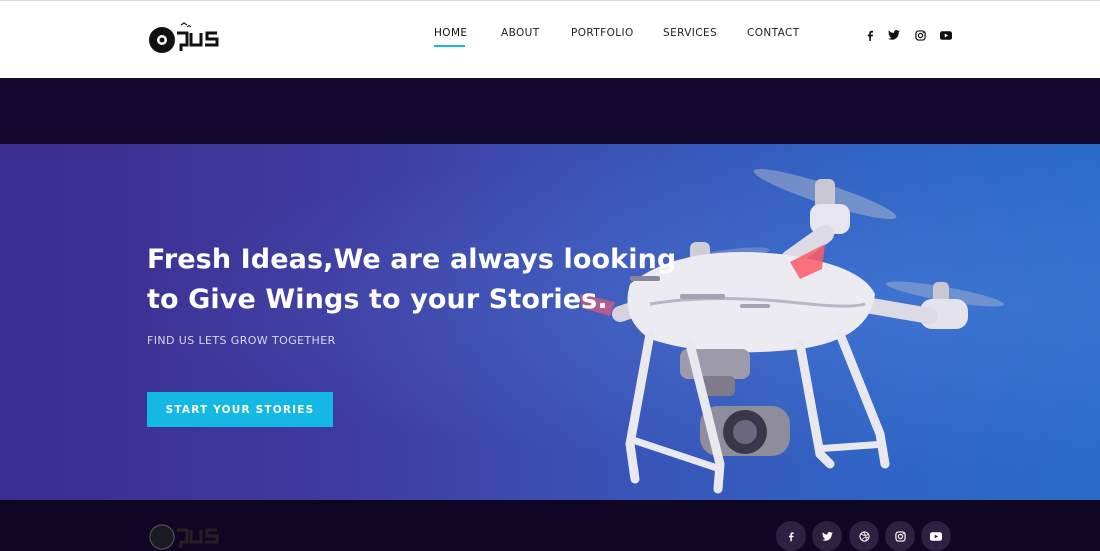 The width and height of the screenshot is (1100, 551). Describe the element at coordinates (449, 46) in the screenshot. I see `nav-active-indicator` at that location.